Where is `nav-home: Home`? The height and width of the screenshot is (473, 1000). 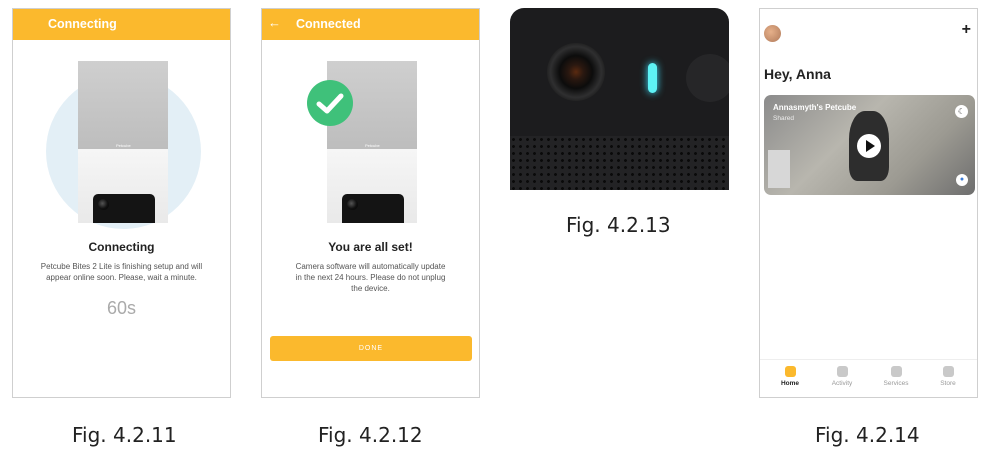
nav-home: Home is located at coordinates (790, 376).